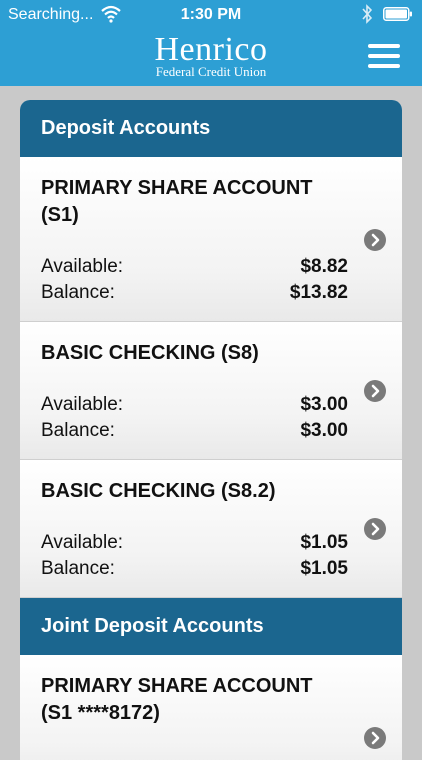 The width and height of the screenshot is (422, 760). Describe the element at coordinates (211, 128) in the screenshot. I see `deposit-accounts-header: Deposit Accounts` at that location.